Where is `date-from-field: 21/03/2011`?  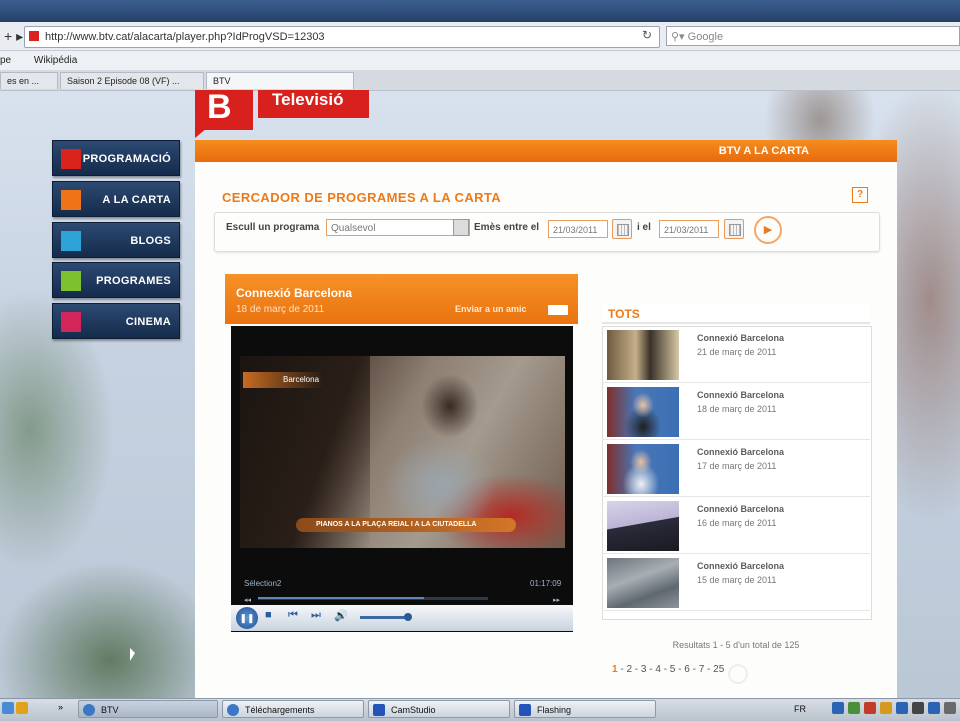 date-from-field: 21/03/2011 is located at coordinates (578, 229).